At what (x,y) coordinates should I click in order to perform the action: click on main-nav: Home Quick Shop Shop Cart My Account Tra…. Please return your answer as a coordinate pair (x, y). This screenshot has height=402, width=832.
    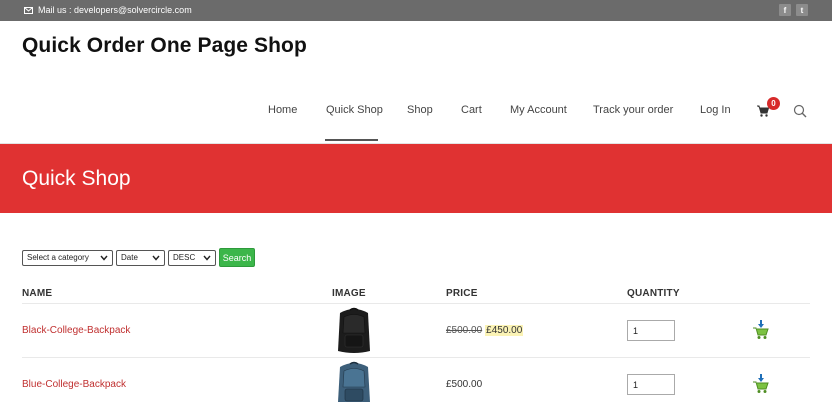
    Looking at the image, I should click on (416, 120).